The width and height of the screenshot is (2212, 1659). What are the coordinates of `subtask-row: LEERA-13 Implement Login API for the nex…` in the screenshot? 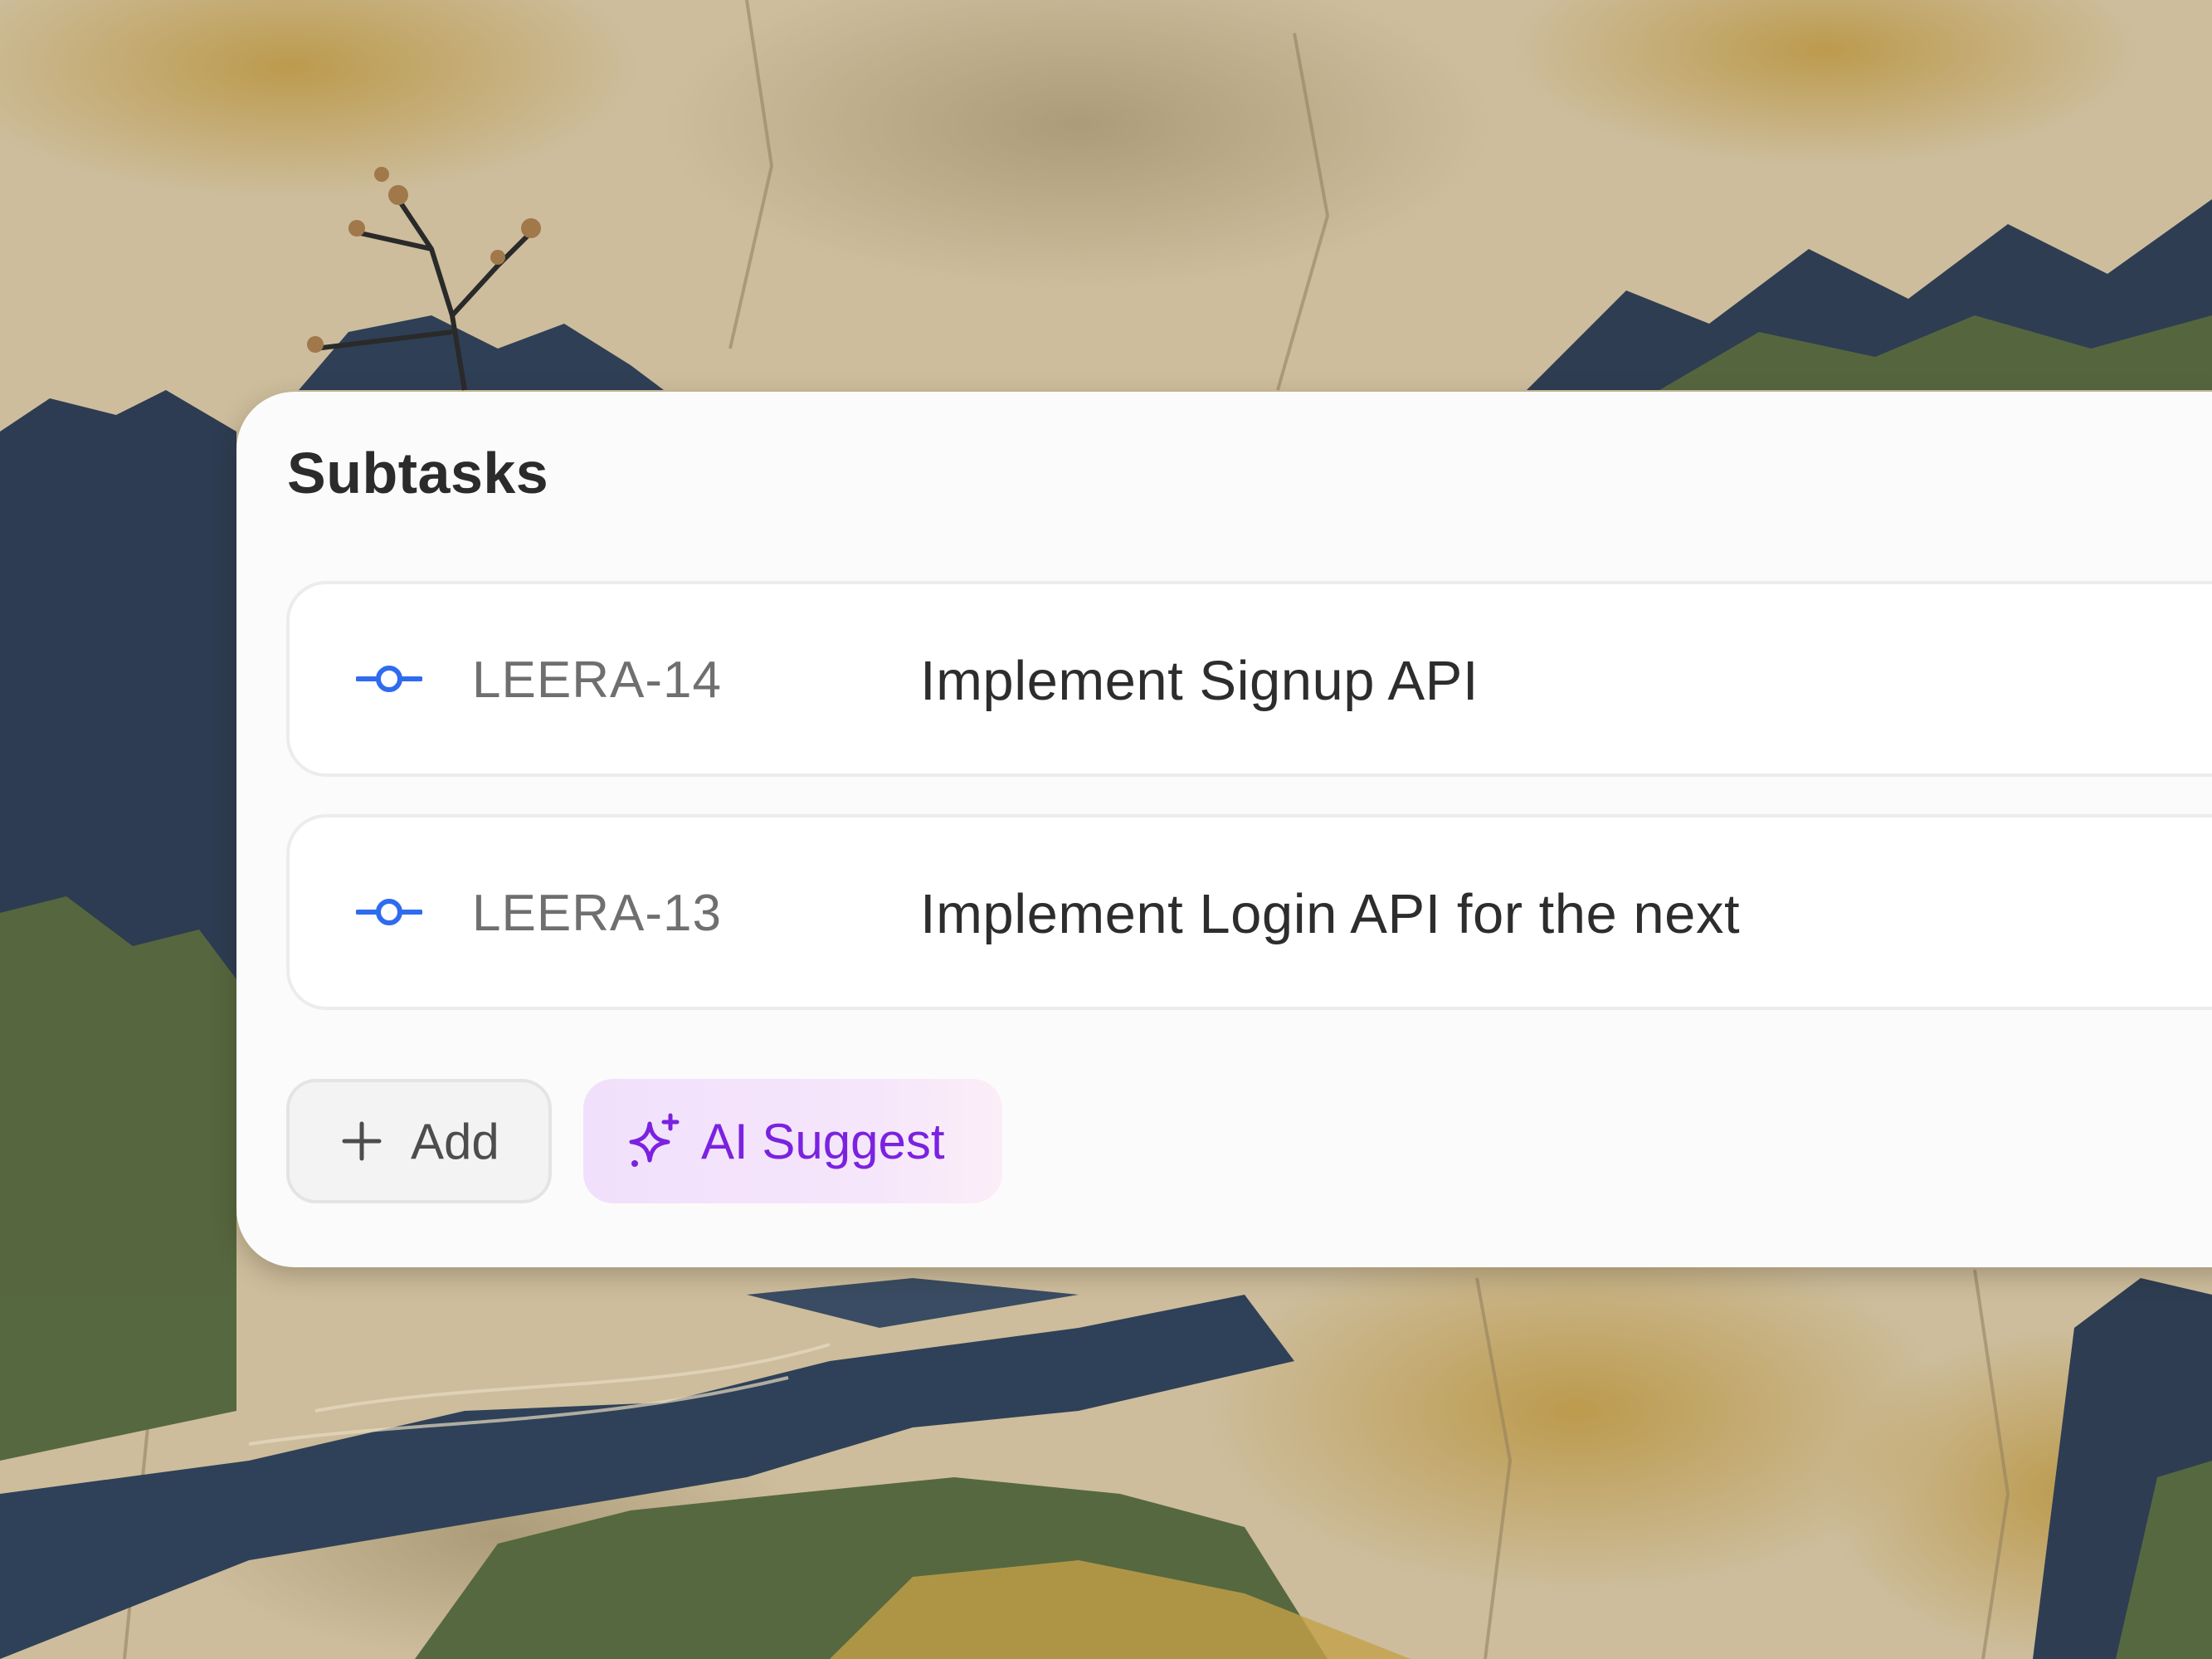 It's located at (1249, 912).